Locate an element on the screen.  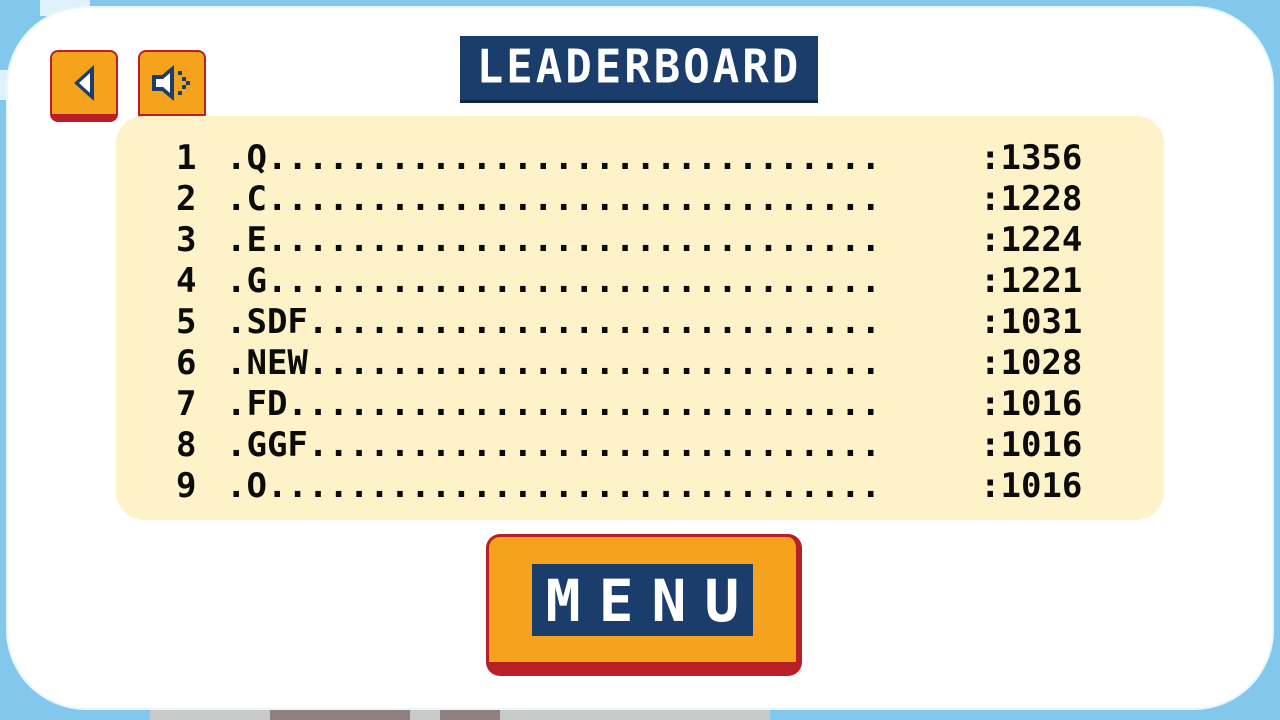
menu-button-label: MENU is located at coordinates (651, 600).